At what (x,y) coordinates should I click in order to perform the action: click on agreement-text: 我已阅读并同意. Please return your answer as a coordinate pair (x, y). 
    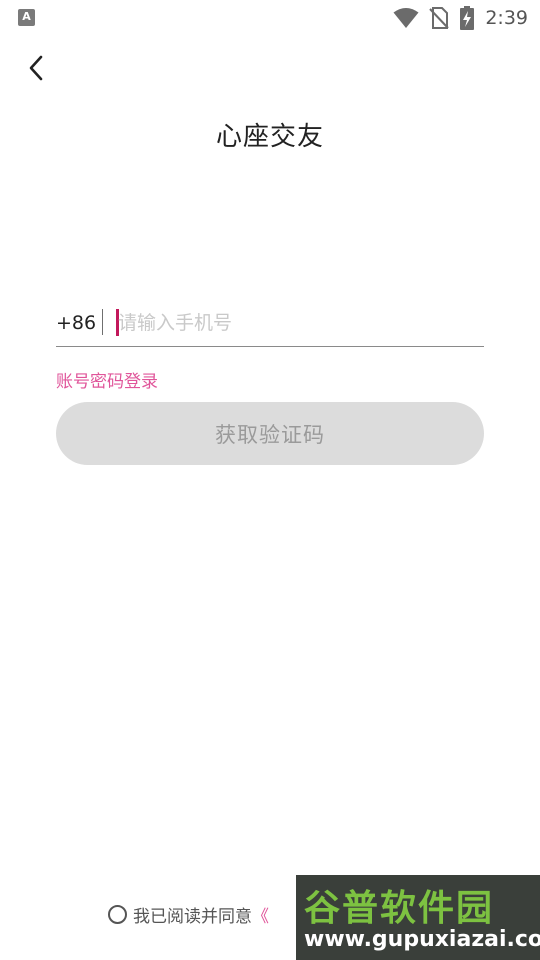
    Looking at the image, I should click on (192, 916).